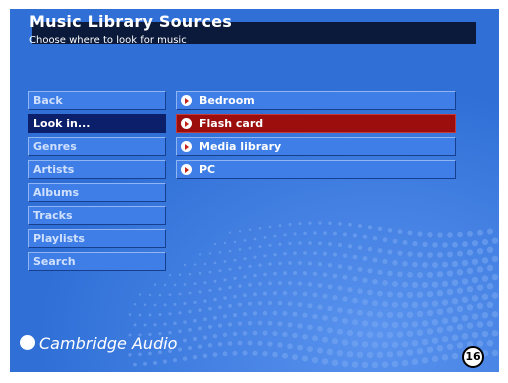 The image size is (508, 383). What do you see at coordinates (97, 192) in the screenshot?
I see `menu-item-albums: Albums` at bounding box center [97, 192].